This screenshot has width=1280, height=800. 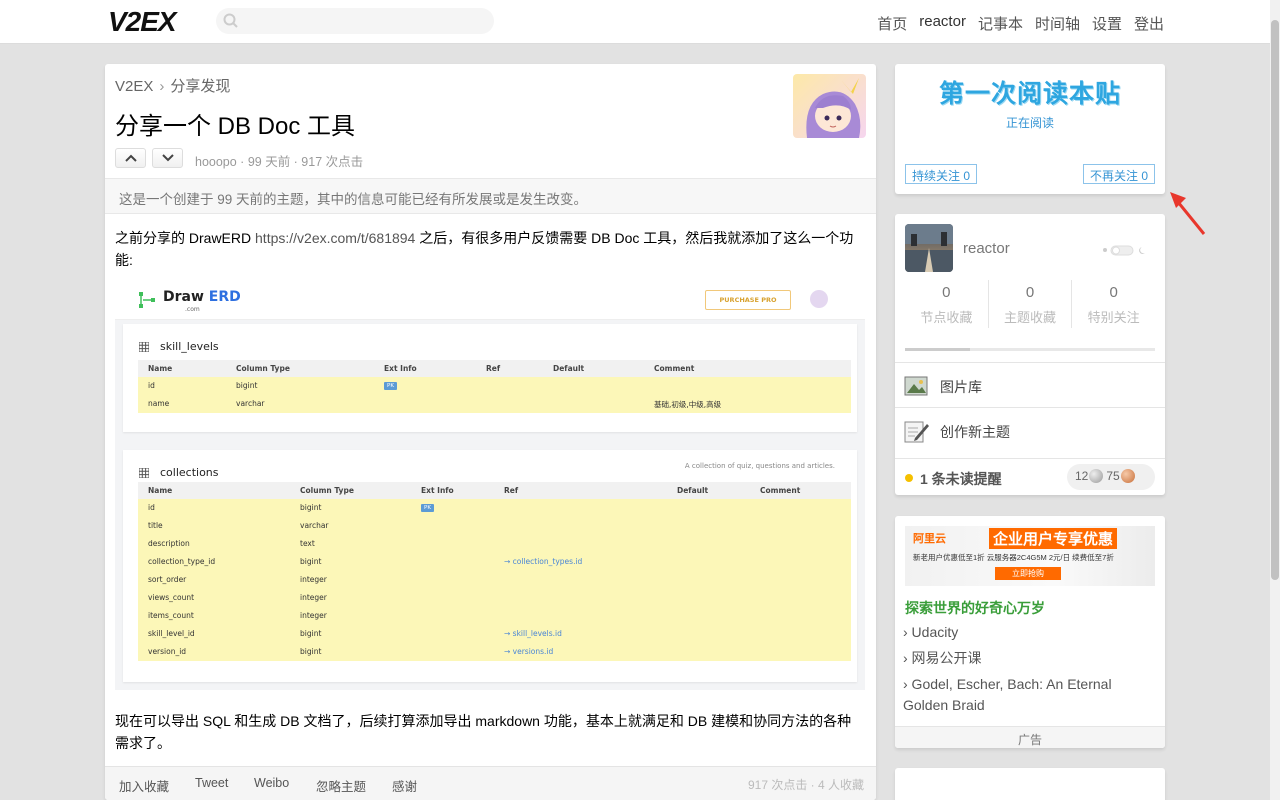 What do you see at coordinates (1107, 23) in the screenshot?
I see `nav-settings: 设置` at bounding box center [1107, 23].